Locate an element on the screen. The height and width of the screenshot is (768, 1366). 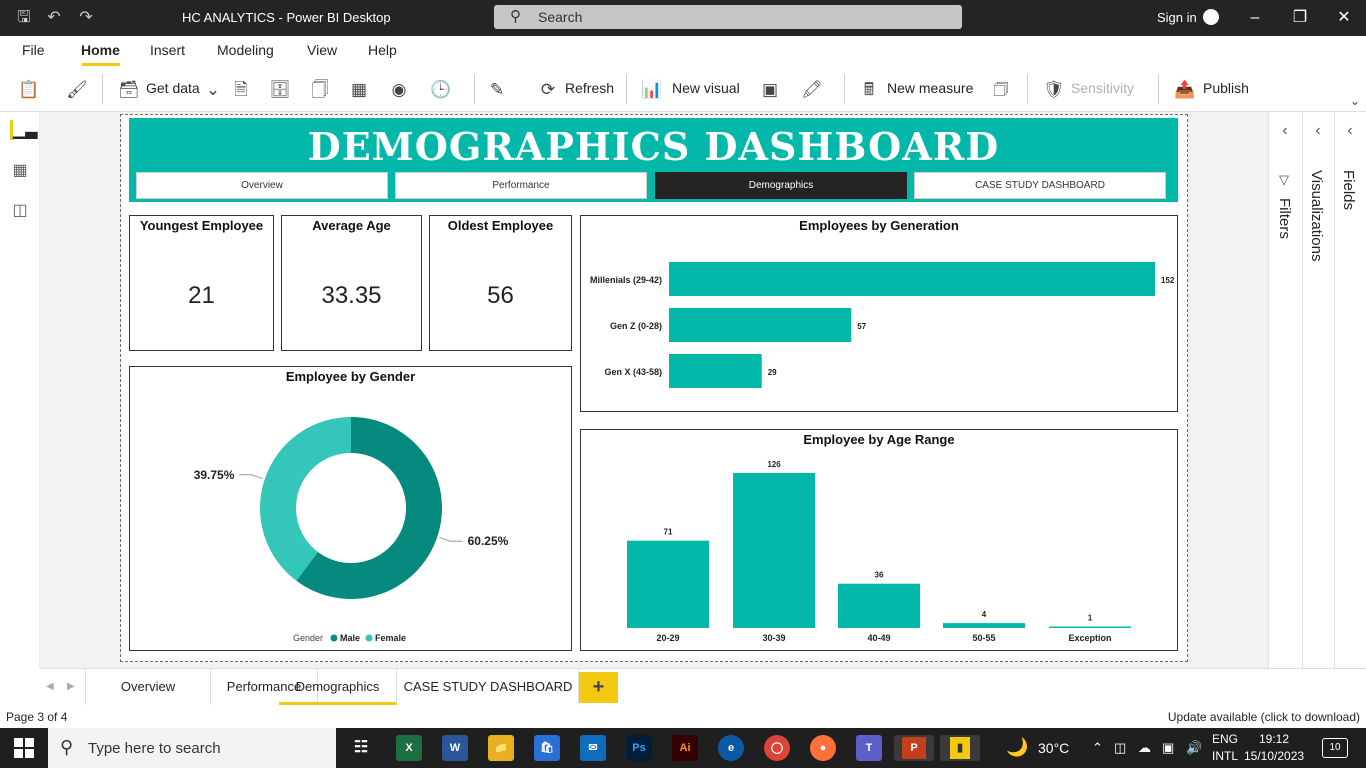
update-link: Update available (click to download) is located at coordinates (1264, 717).